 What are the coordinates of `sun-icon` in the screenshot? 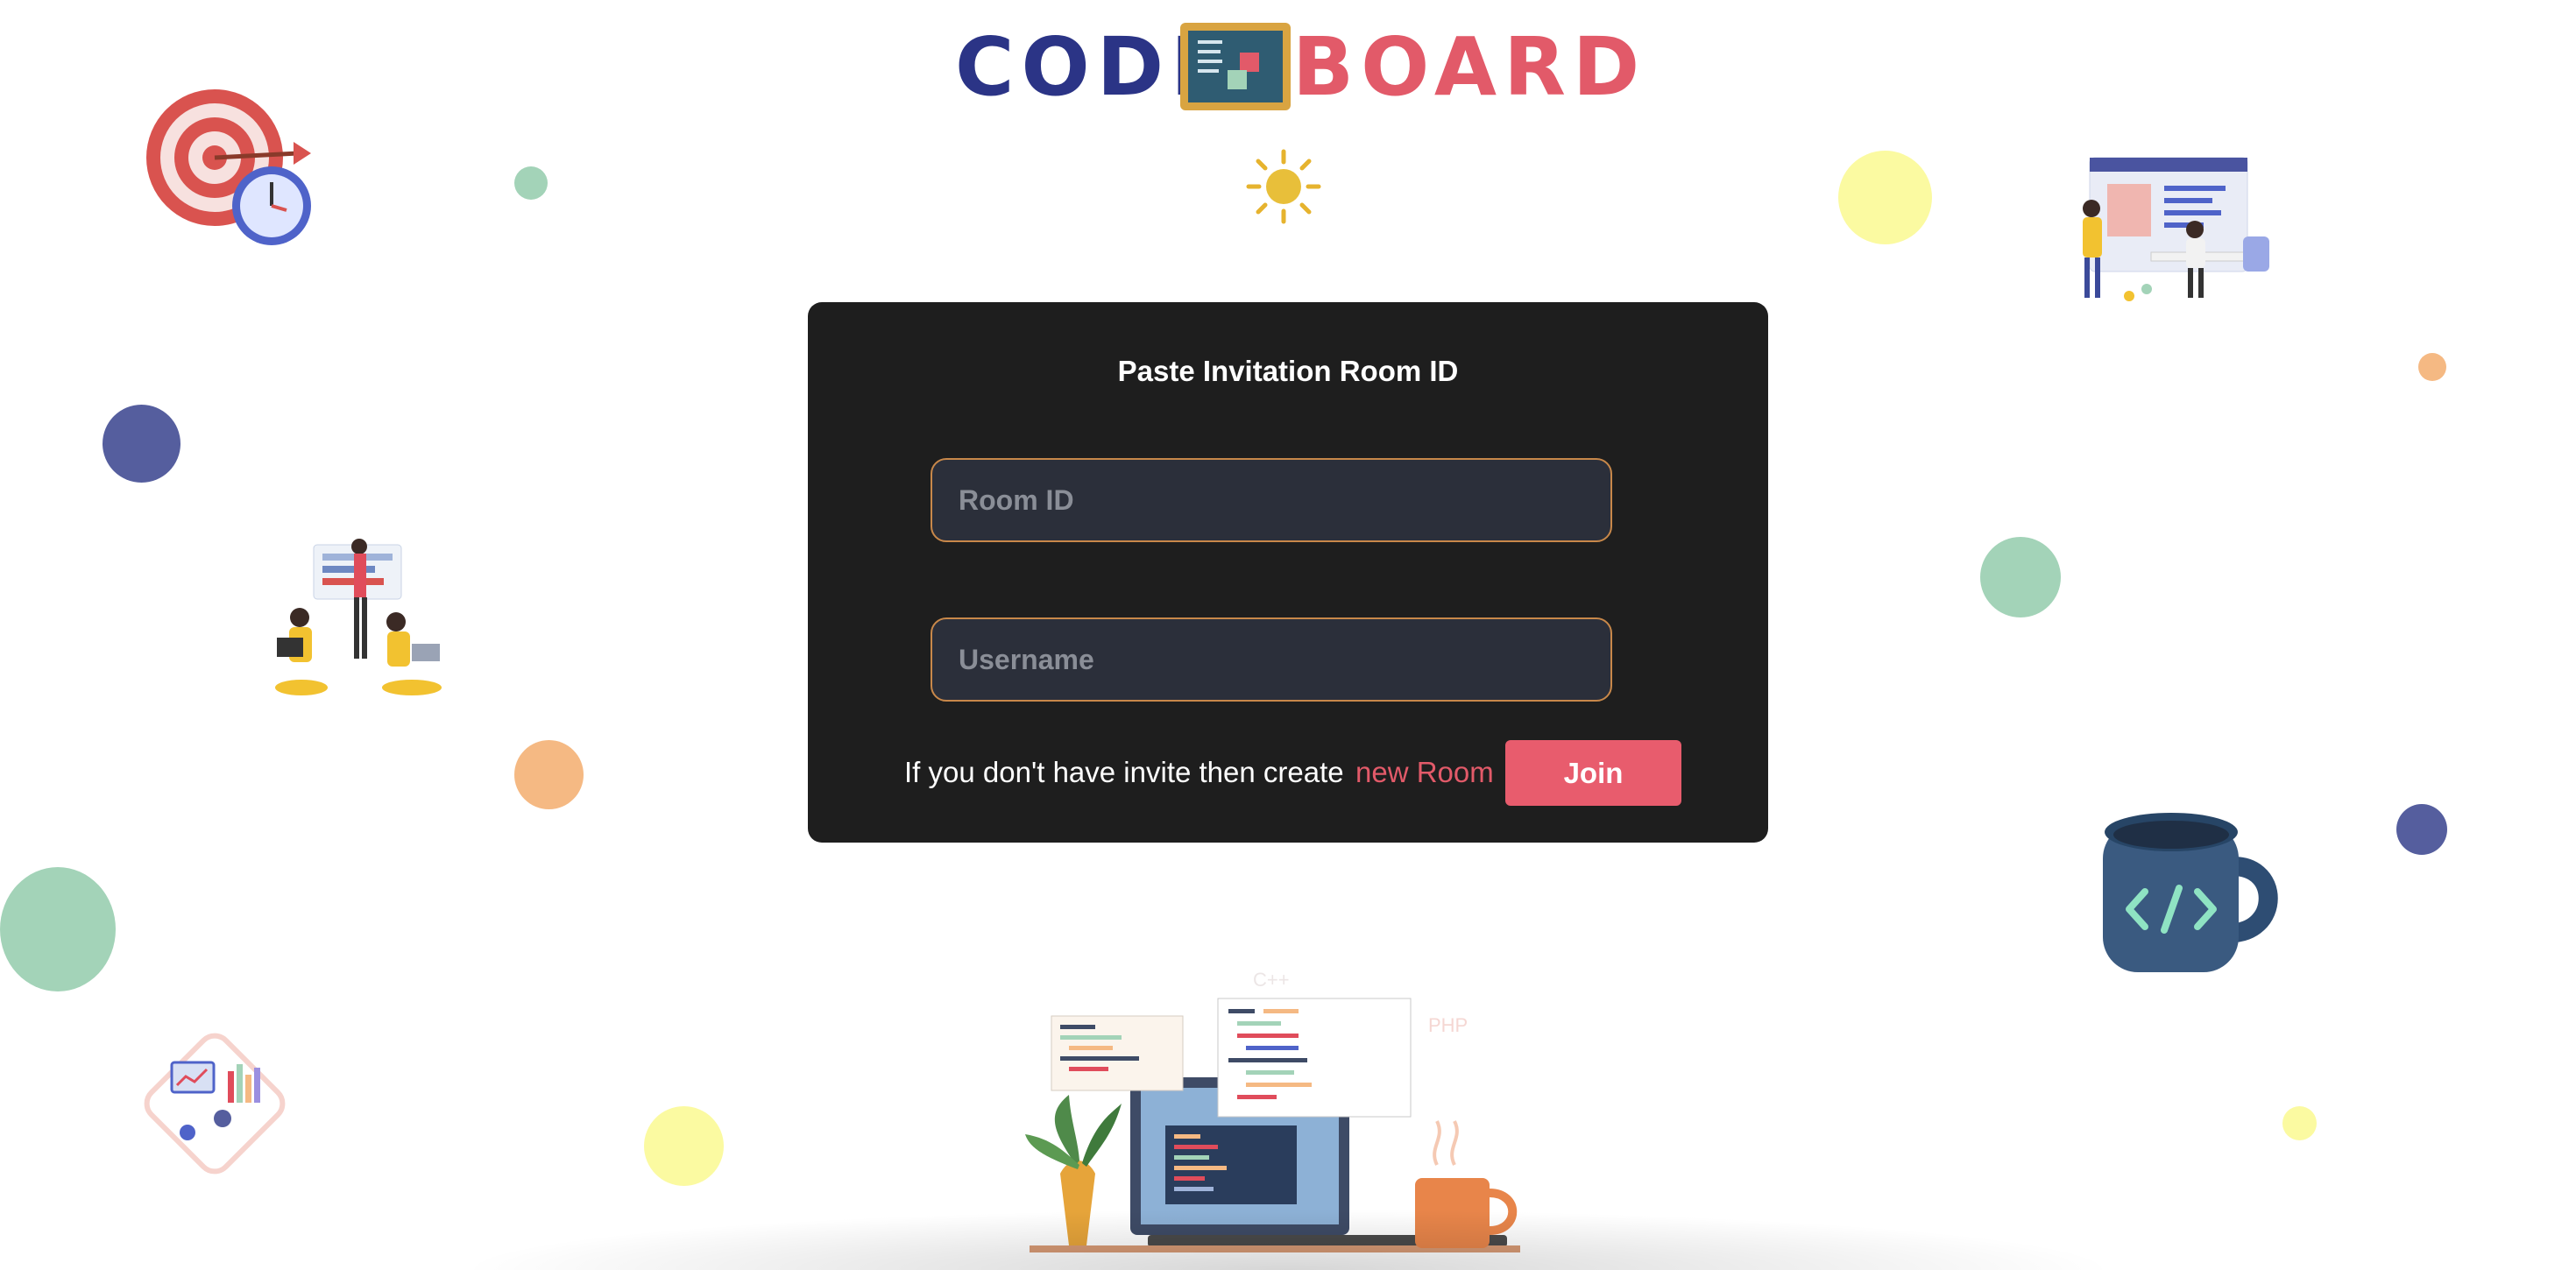 It's located at (1283, 186).